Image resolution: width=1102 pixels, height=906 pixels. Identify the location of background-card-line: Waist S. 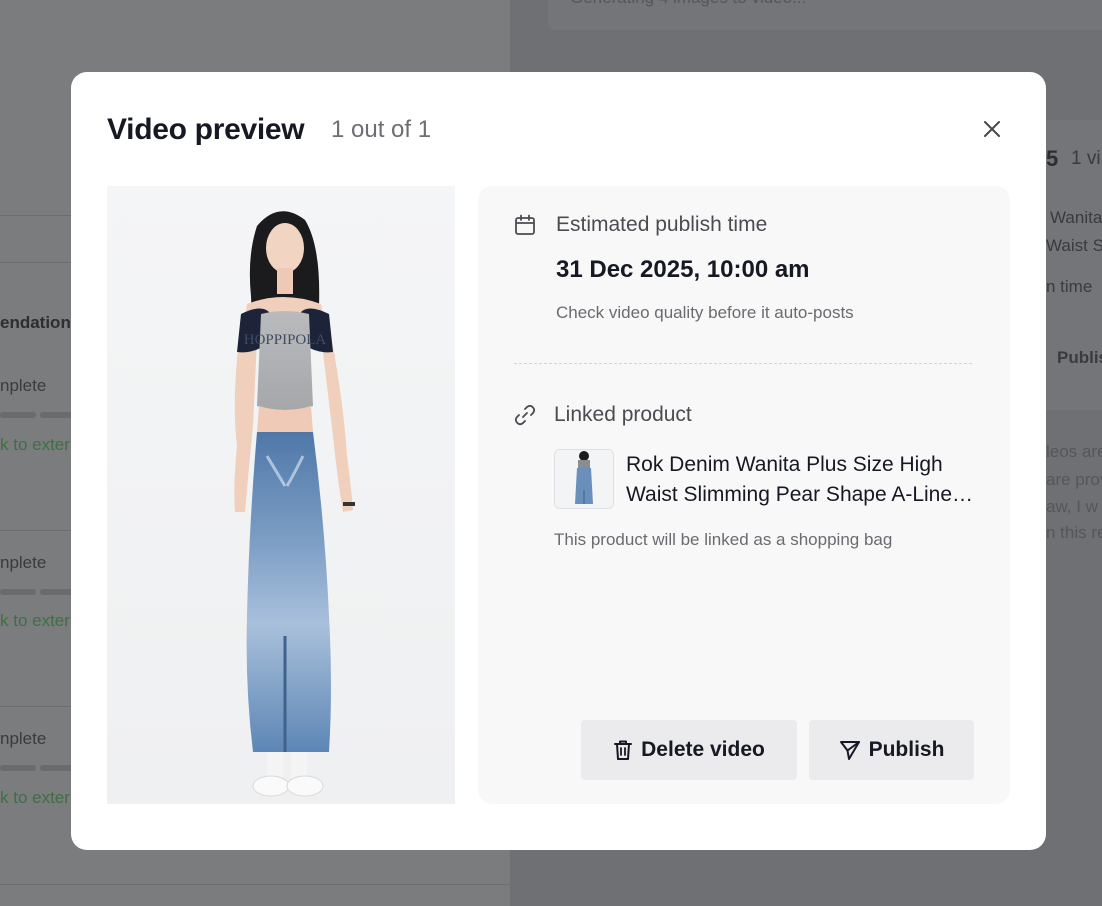
(1074, 245).